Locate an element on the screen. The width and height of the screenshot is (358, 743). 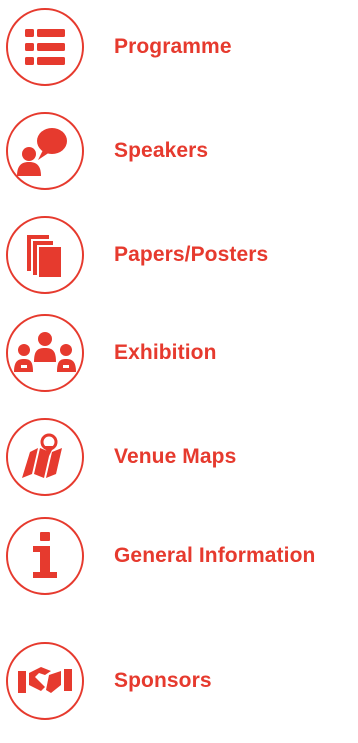
sponsors-icon-circle is located at coordinates (45, 681).